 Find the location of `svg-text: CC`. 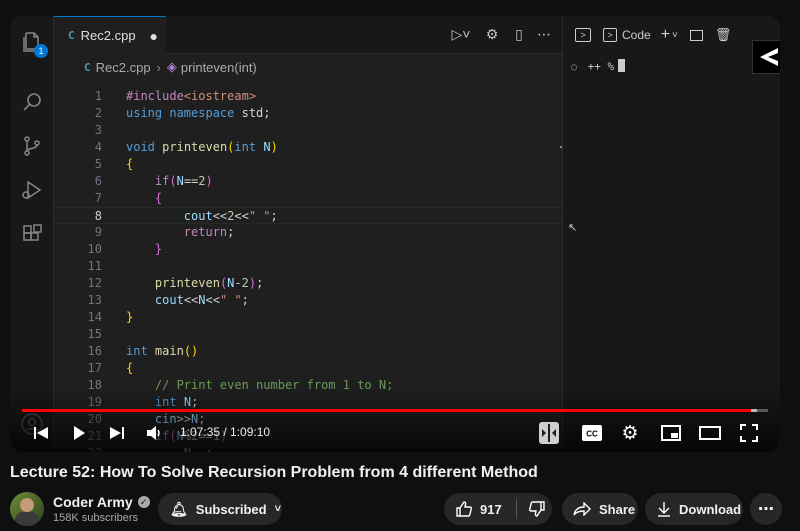

svg-text: CC is located at coordinates (592, 434).